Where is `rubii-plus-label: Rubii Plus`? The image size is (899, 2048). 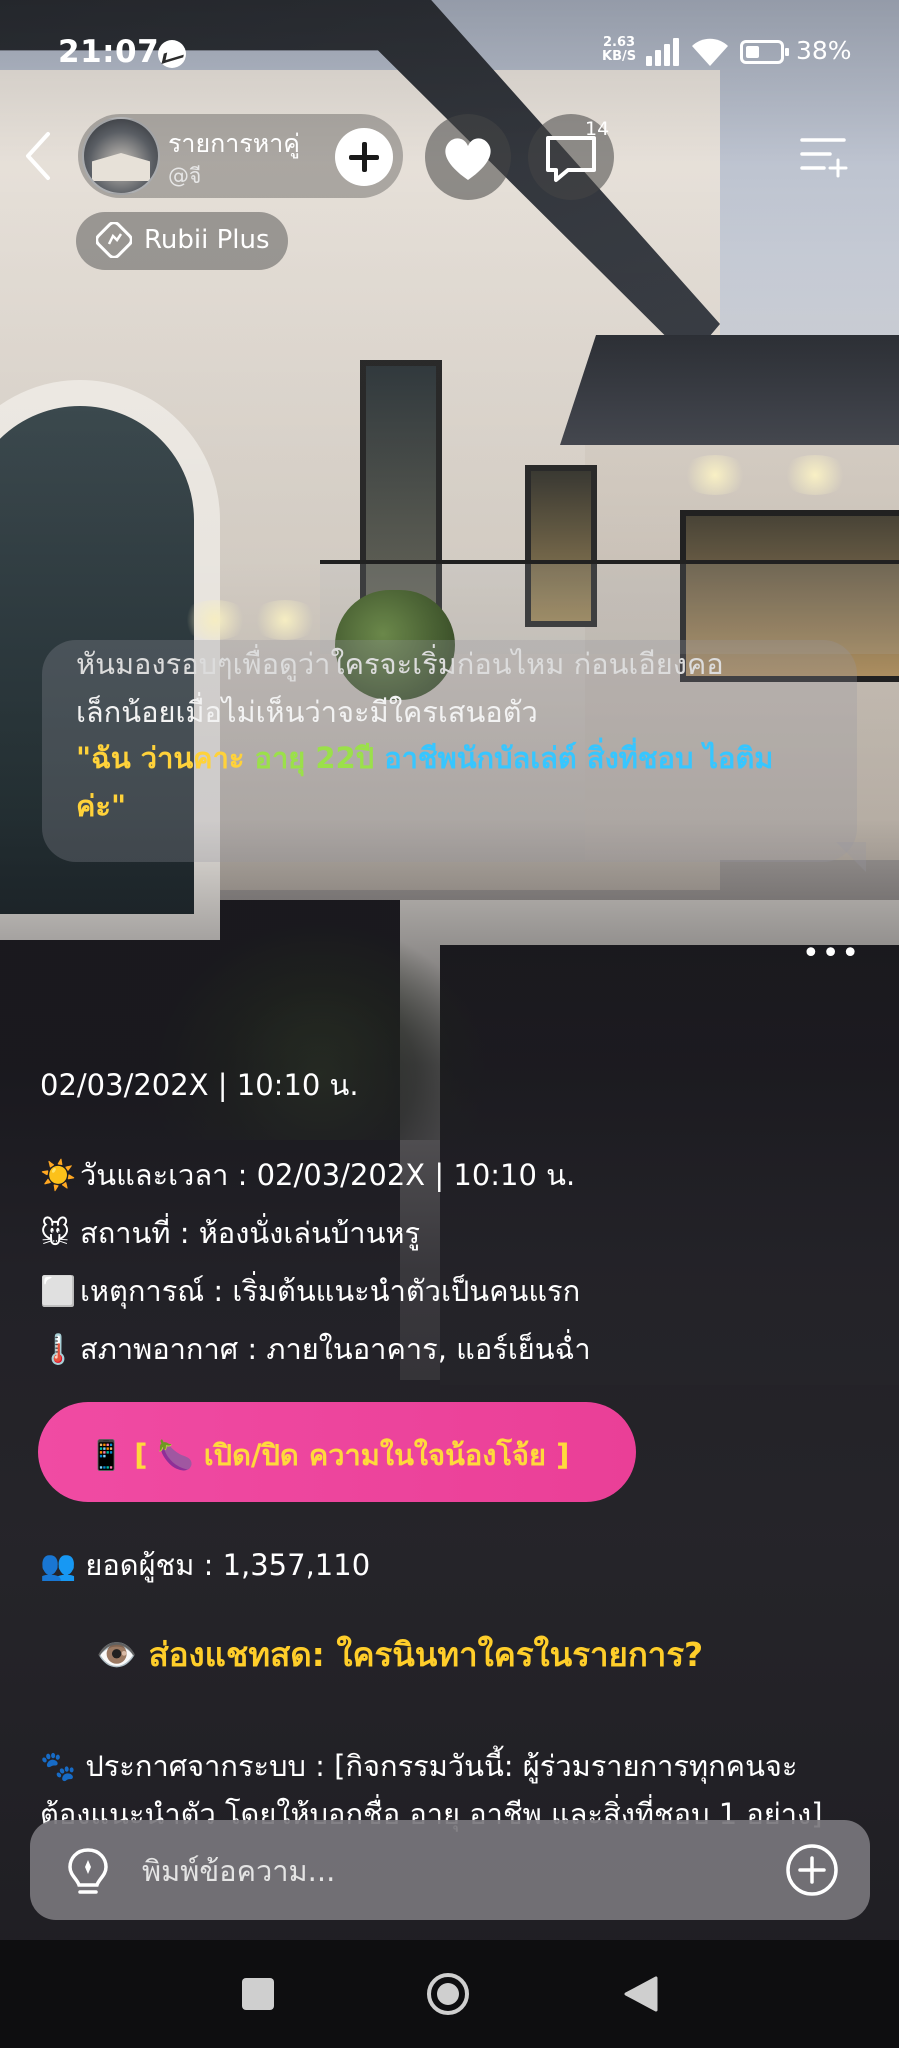 rubii-plus-label: Rubii Plus is located at coordinates (207, 240).